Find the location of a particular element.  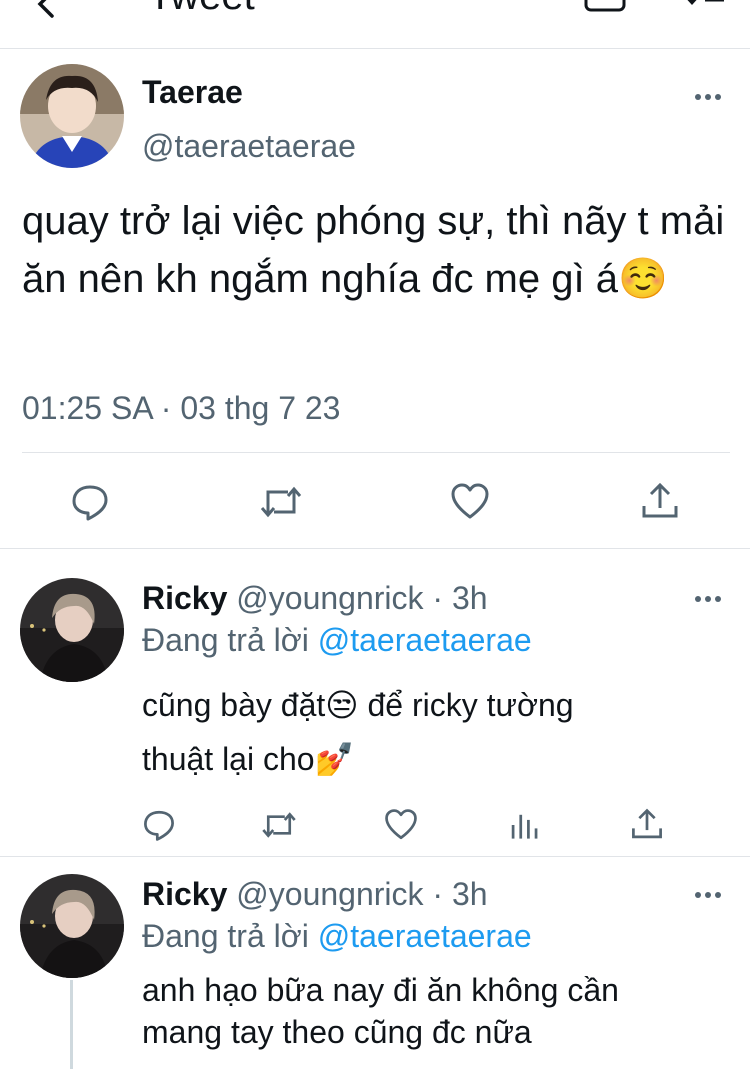

author-handle: @taeraetaerae is located at coordinates (249, 146).